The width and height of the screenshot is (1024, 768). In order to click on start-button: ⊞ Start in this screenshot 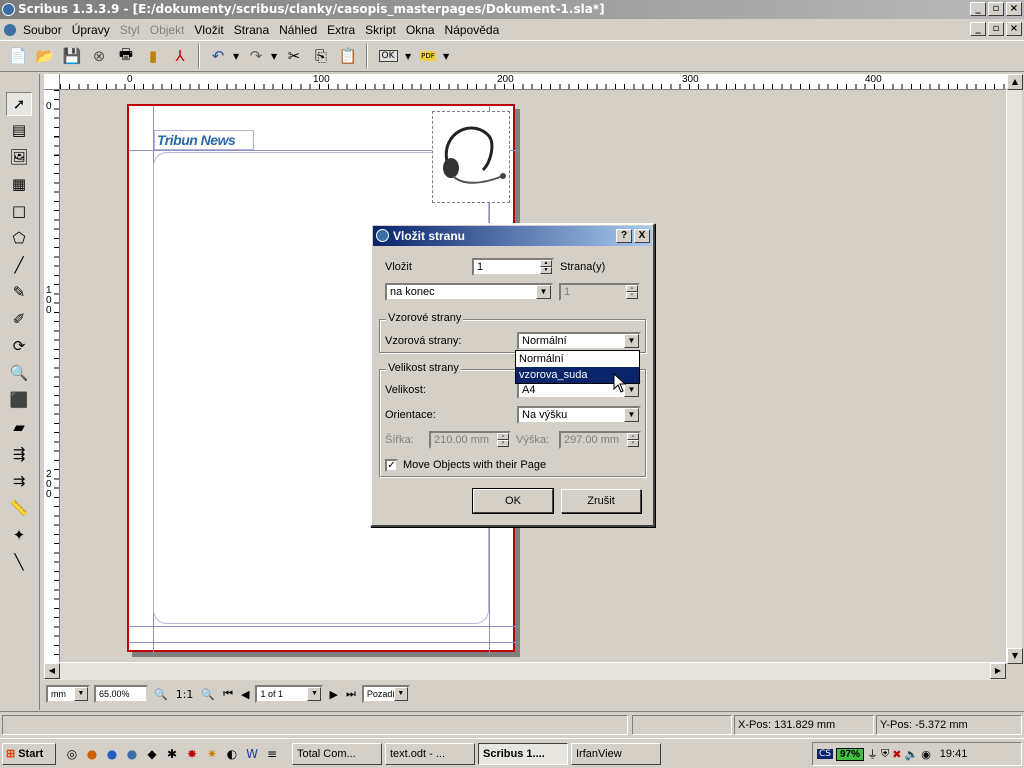, I will do `click(29, 753)`.